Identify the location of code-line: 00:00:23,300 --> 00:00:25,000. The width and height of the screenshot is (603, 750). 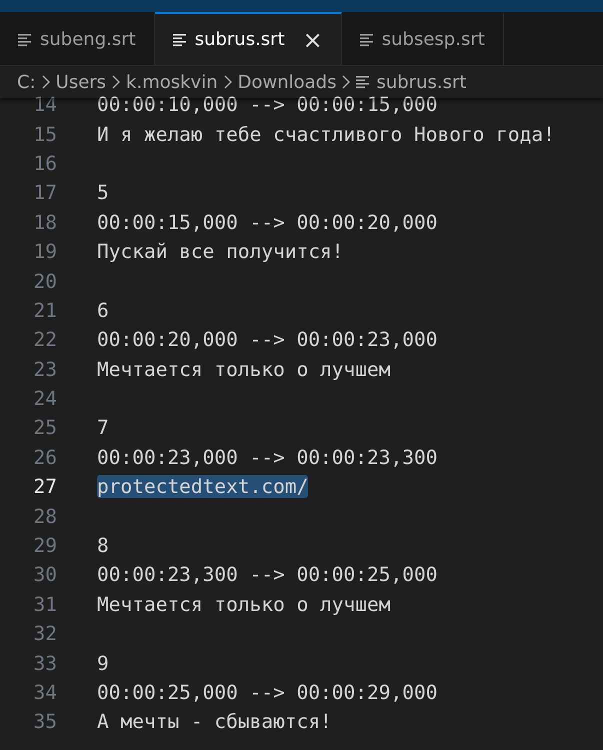
(267, 574).